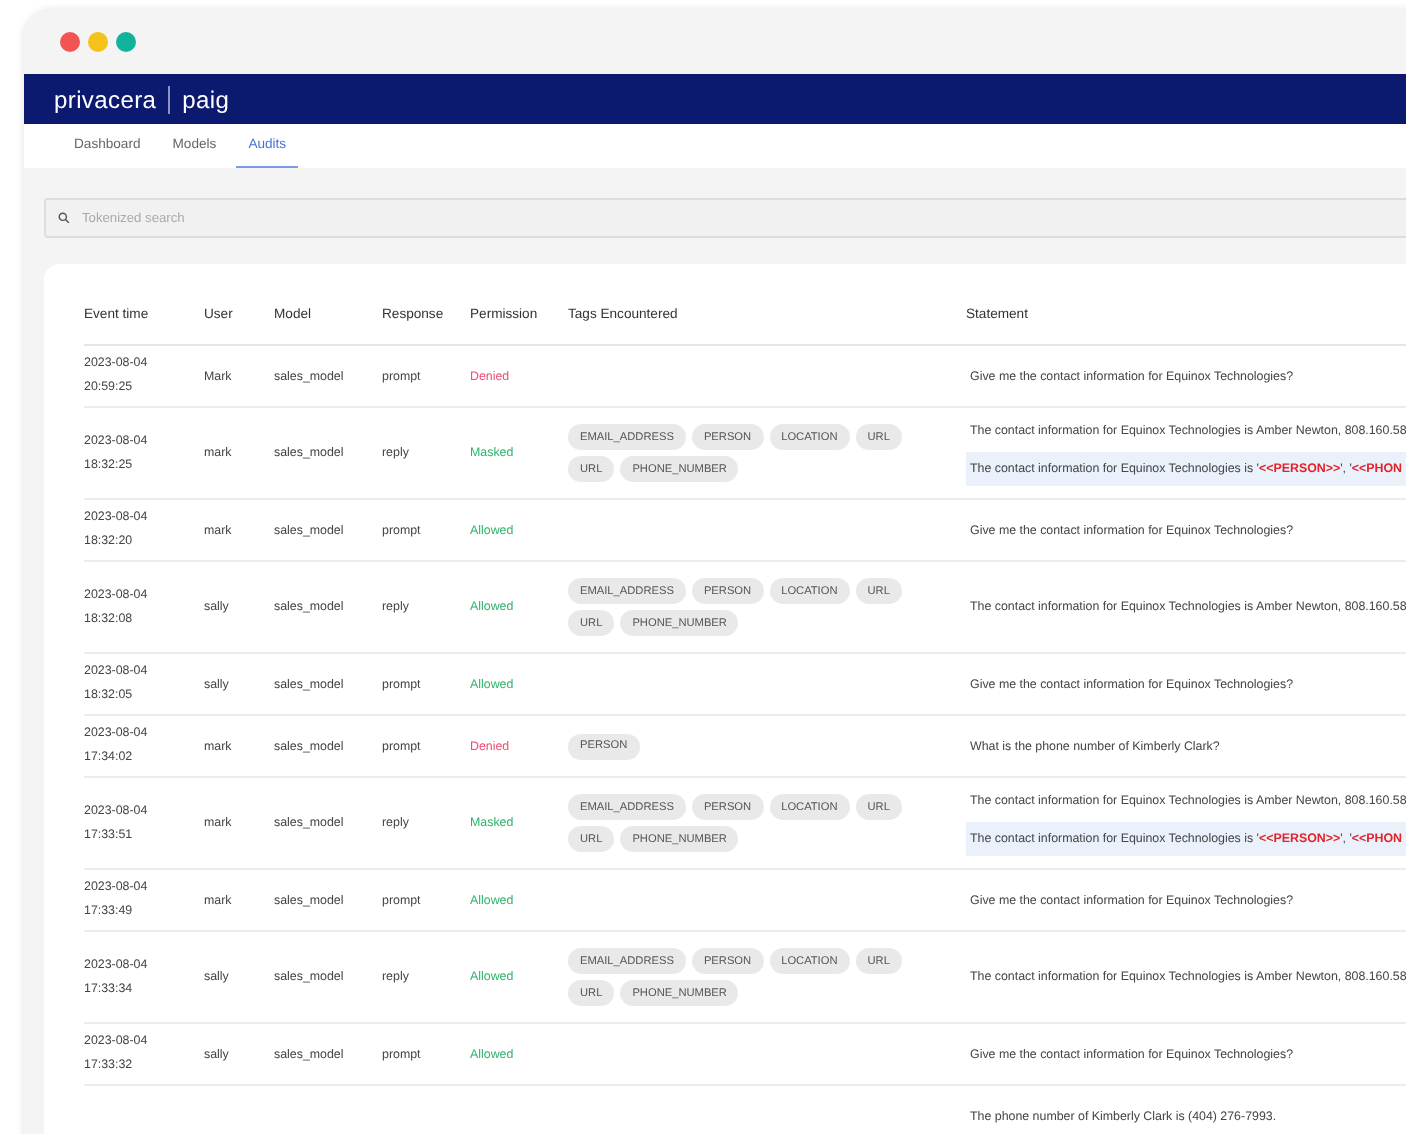  I want to click on company-logo: privacera, so click(105, 99).